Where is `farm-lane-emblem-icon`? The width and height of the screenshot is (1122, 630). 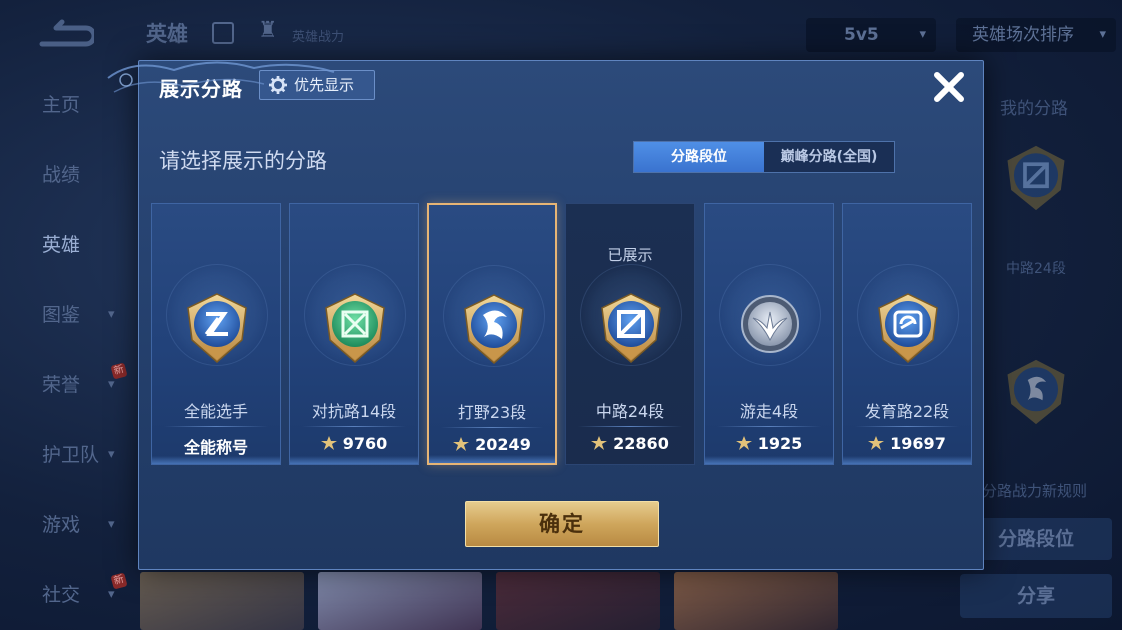
farm-lane-emblem-icon is located at coordinates (908, 327).